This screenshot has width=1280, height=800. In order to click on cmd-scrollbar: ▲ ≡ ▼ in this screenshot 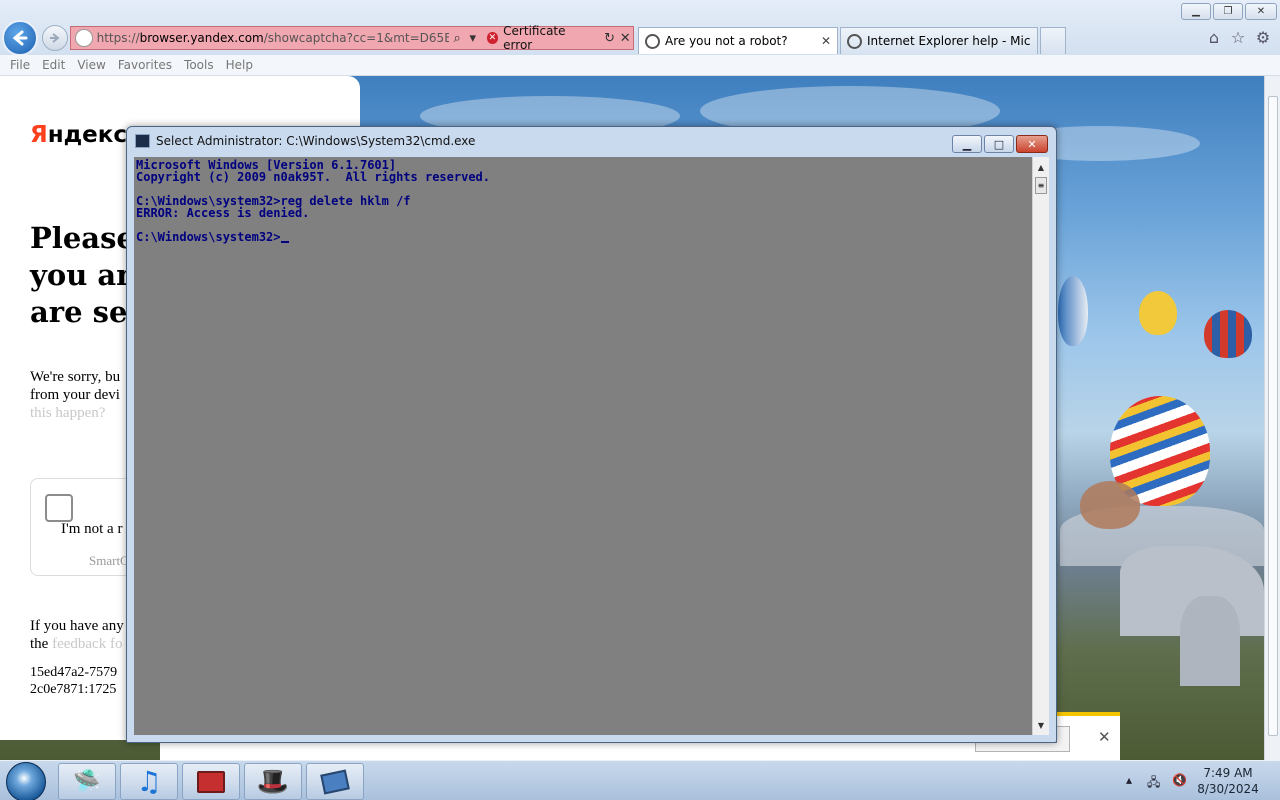, I will do `click(1040, 446)`.